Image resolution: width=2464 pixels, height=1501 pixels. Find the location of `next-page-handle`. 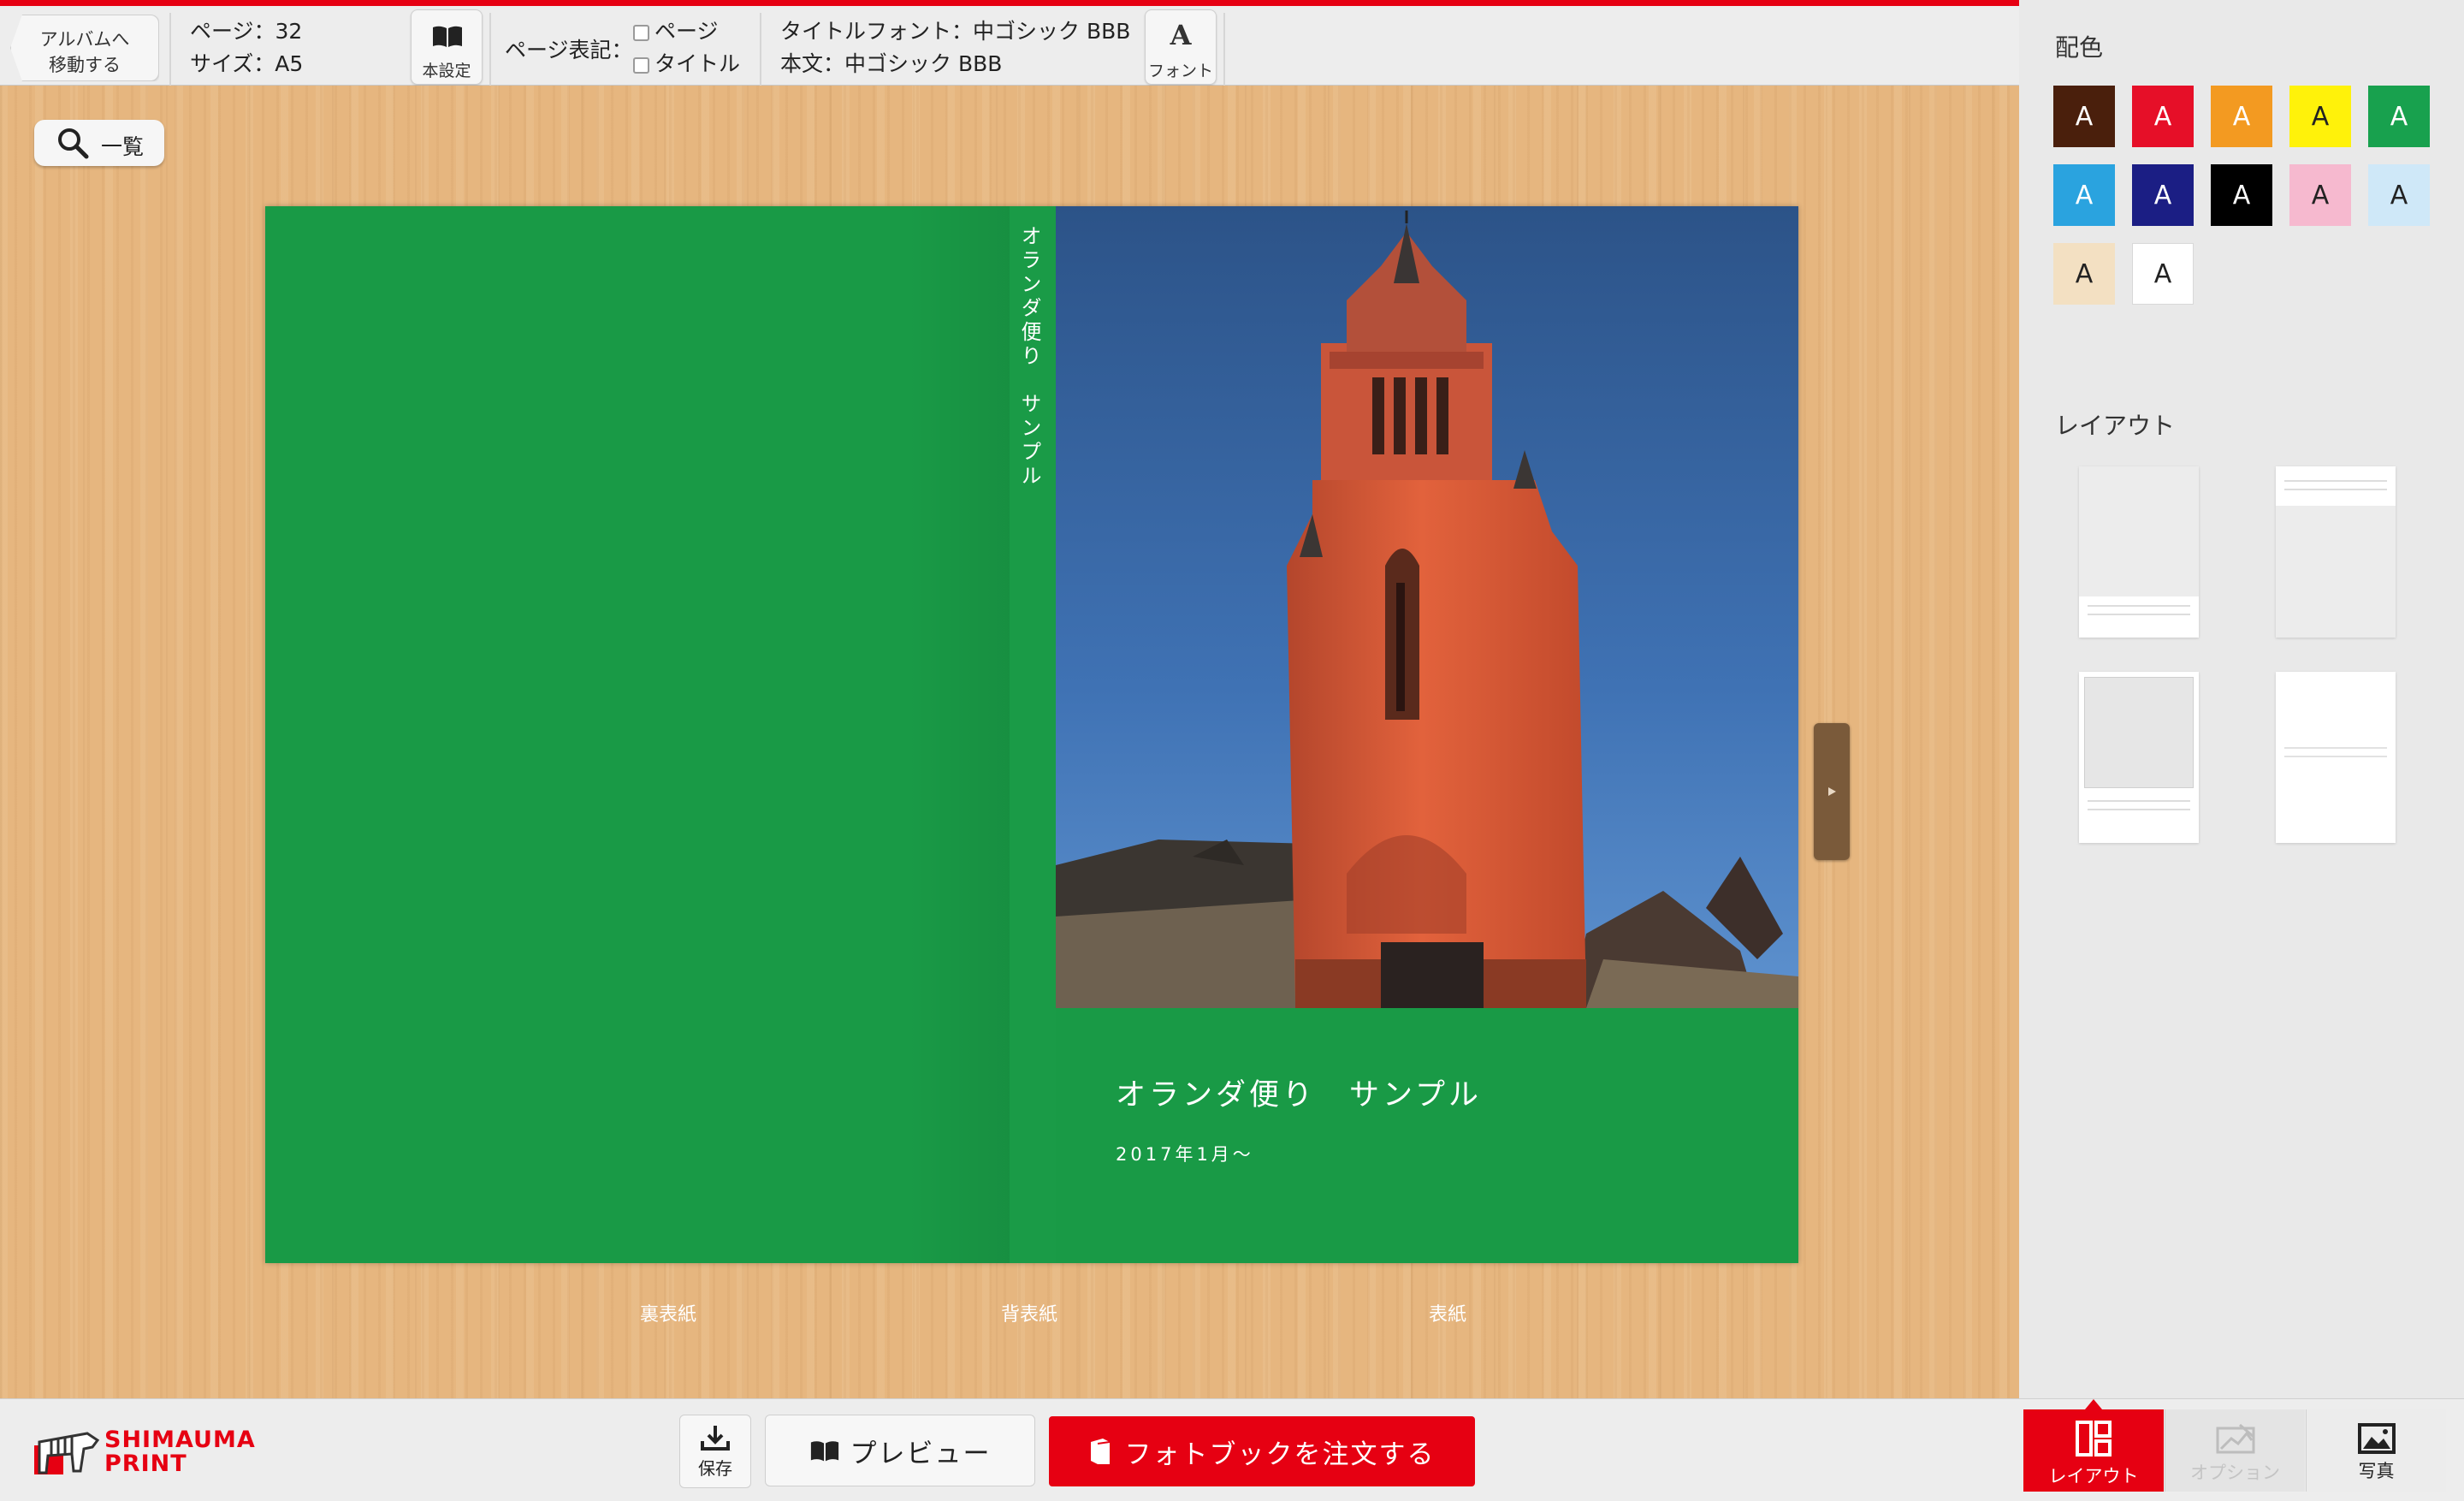

next-page-handle is located at coordinates (1832, 791).